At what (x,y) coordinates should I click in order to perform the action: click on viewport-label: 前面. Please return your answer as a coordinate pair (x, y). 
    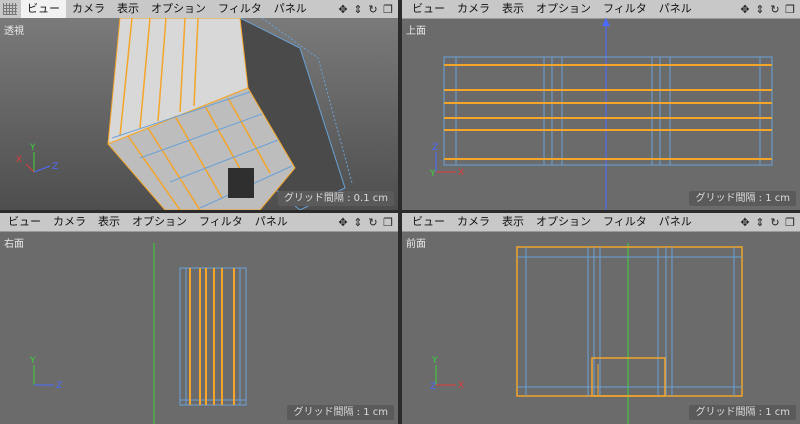
    Looking at the image, I should click on (416, 244).